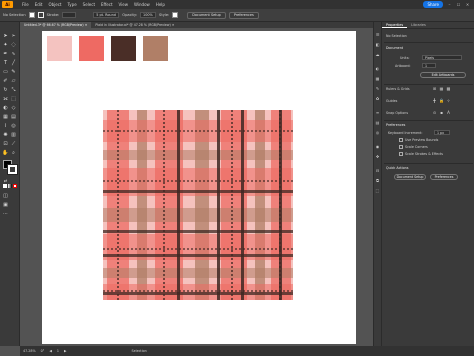 This screenshot has width=474, height=356. What do you see at coordinates (5, 186) in the screenshot?
I see `color-mode-icon` at bounding box center [5, 186].